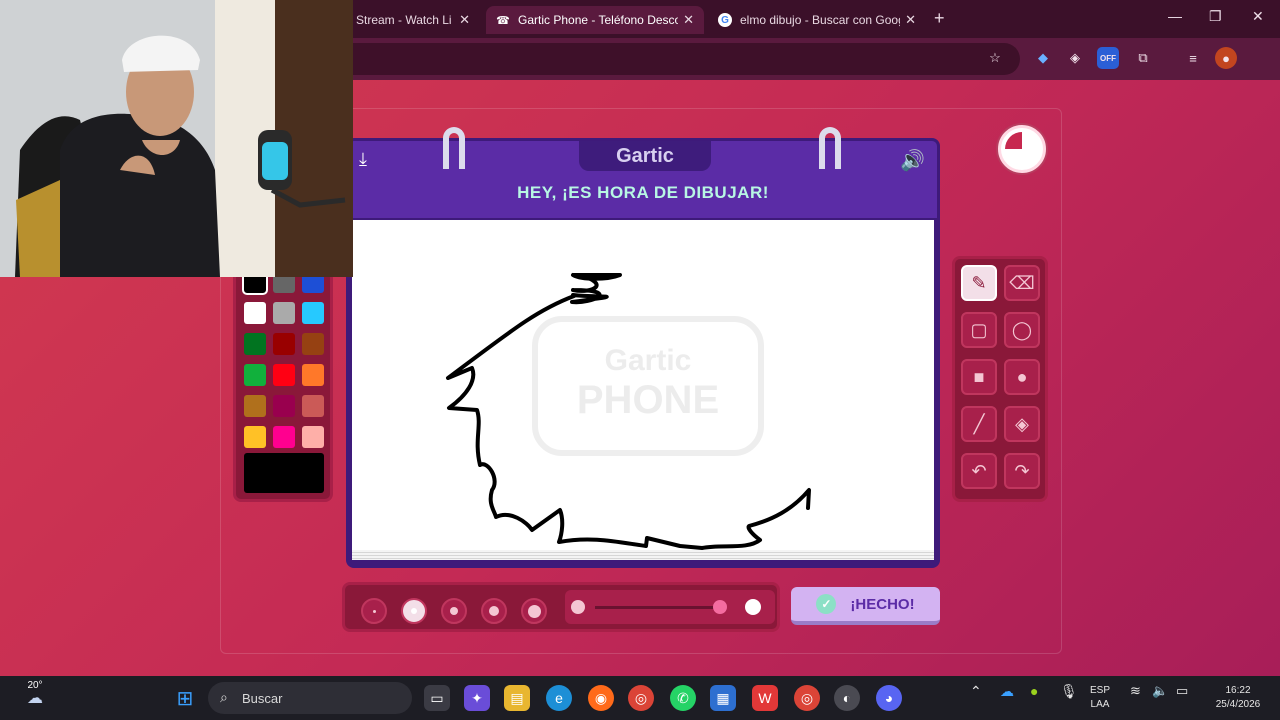 This screenshot has width=1280, height=720. Describe the element at coordinates (559, 698) in the screenshot. I see `edge-icon: e` at that location.